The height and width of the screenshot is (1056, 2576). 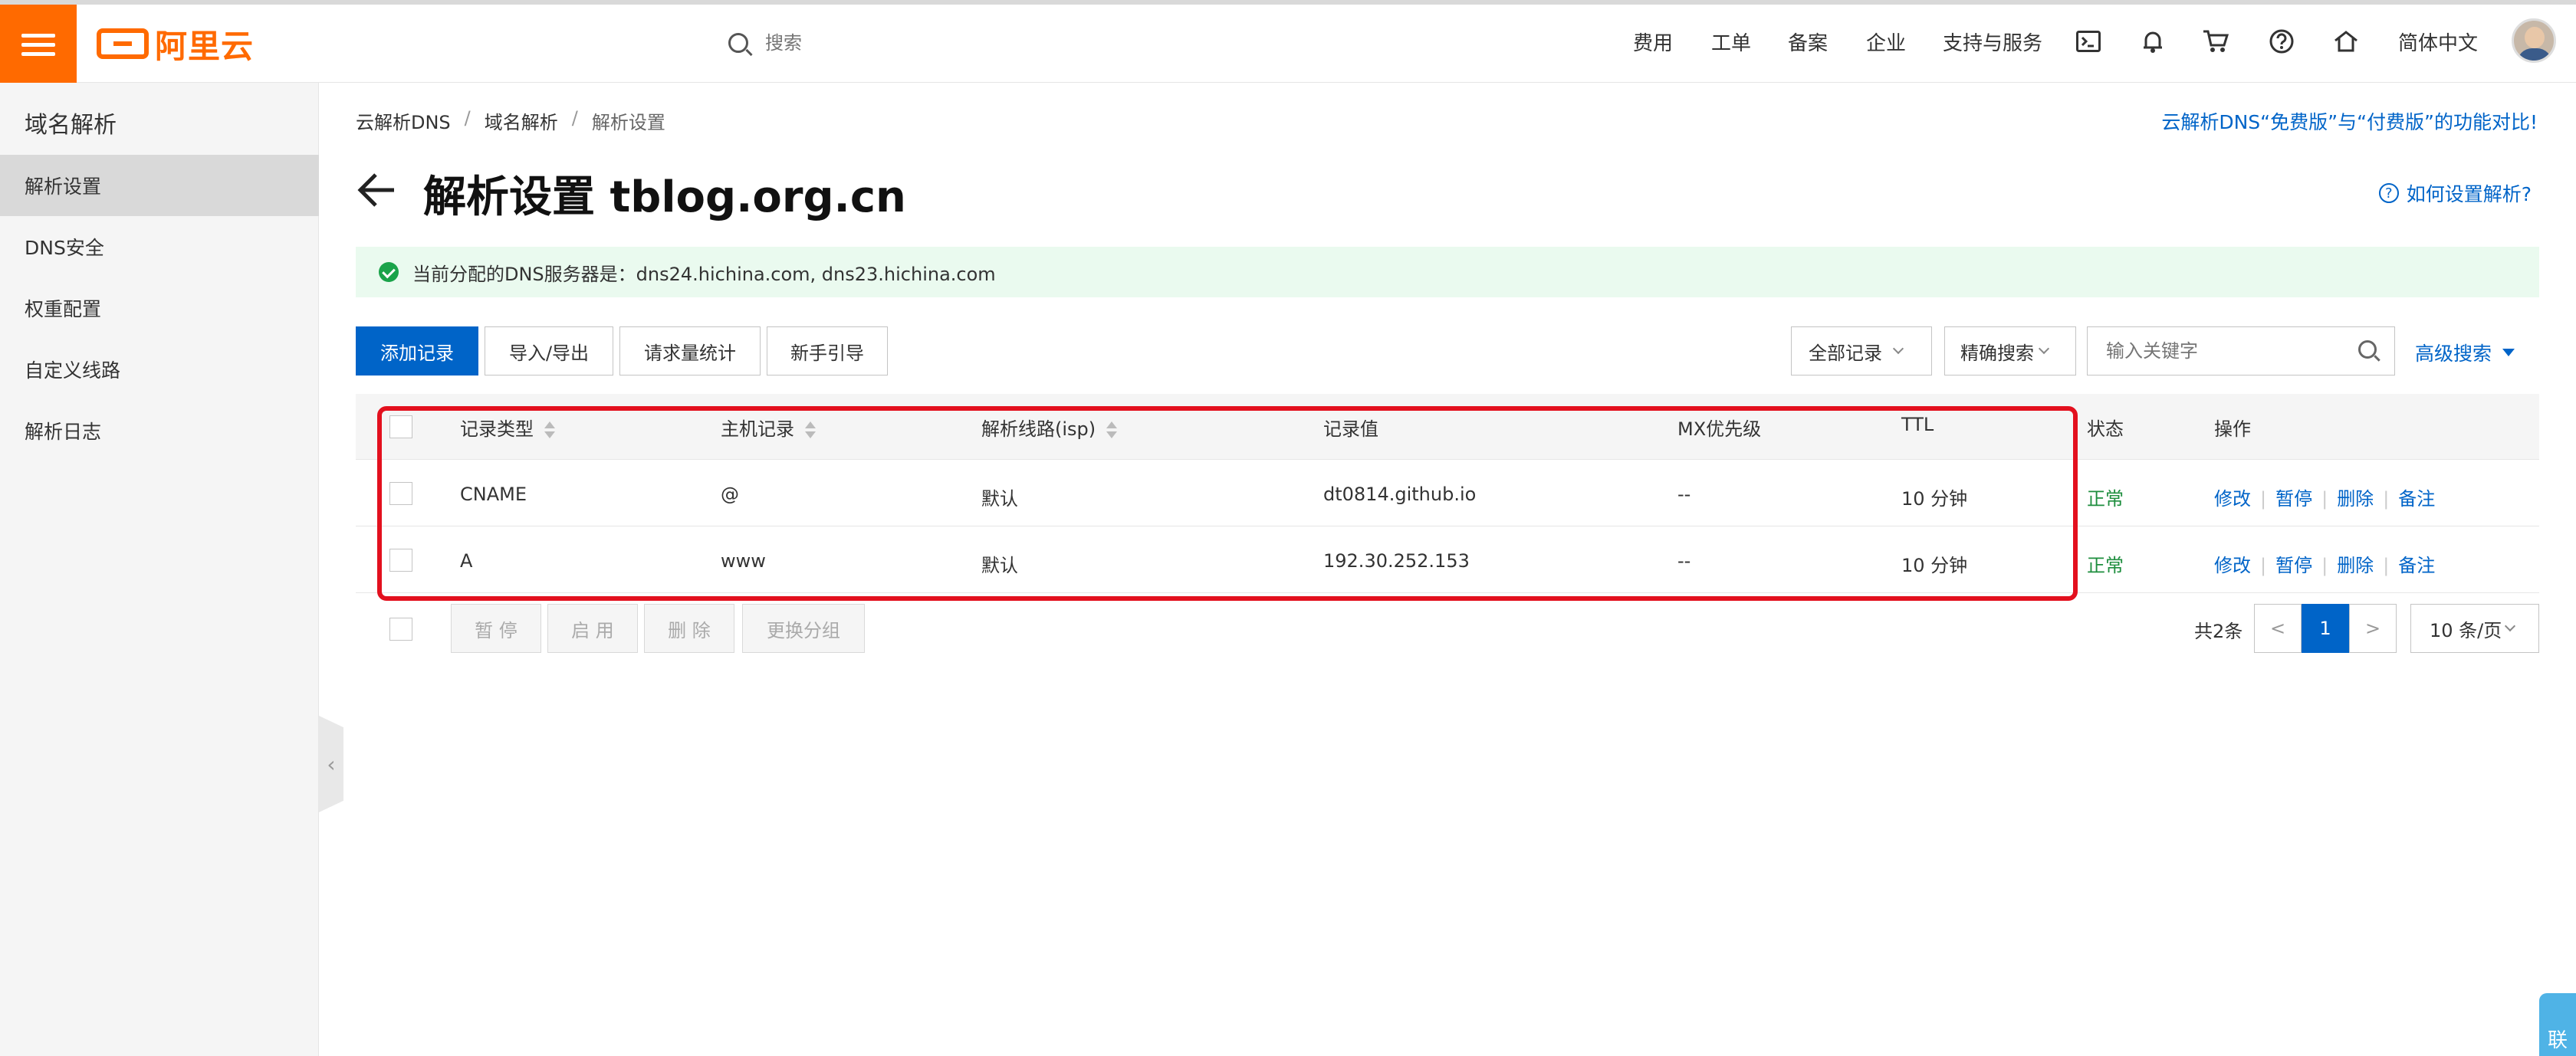 What do you see at coordinates (2388, 193) in the screenshot?
I see `question-icon: ?` at bounding box center [2388, 193].